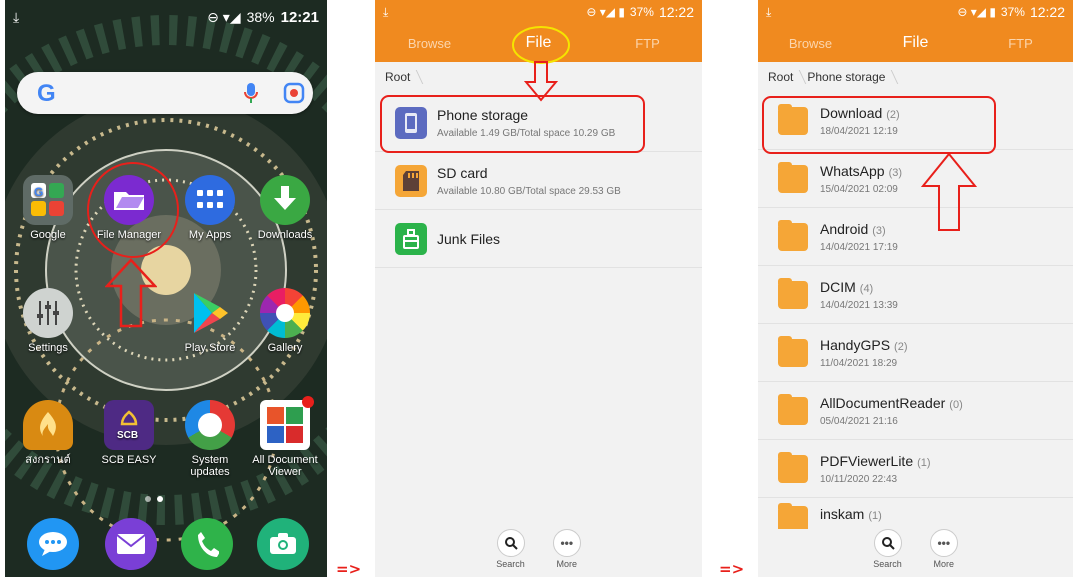 The width and height of the screenshot is (1073, 577). What do you see at coordinates (53, 544) in the screenshot?
I see `messages-icon` at bounding box center [53, 544].